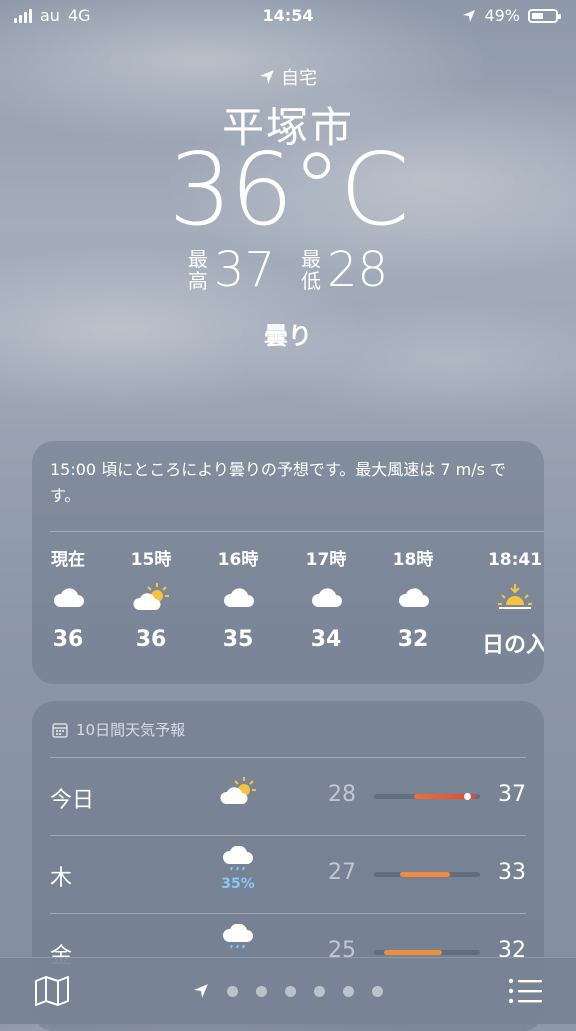 This screenshot has height=1031, width=576. I want to click on high-temp: 最高 37, so click(231, 270).